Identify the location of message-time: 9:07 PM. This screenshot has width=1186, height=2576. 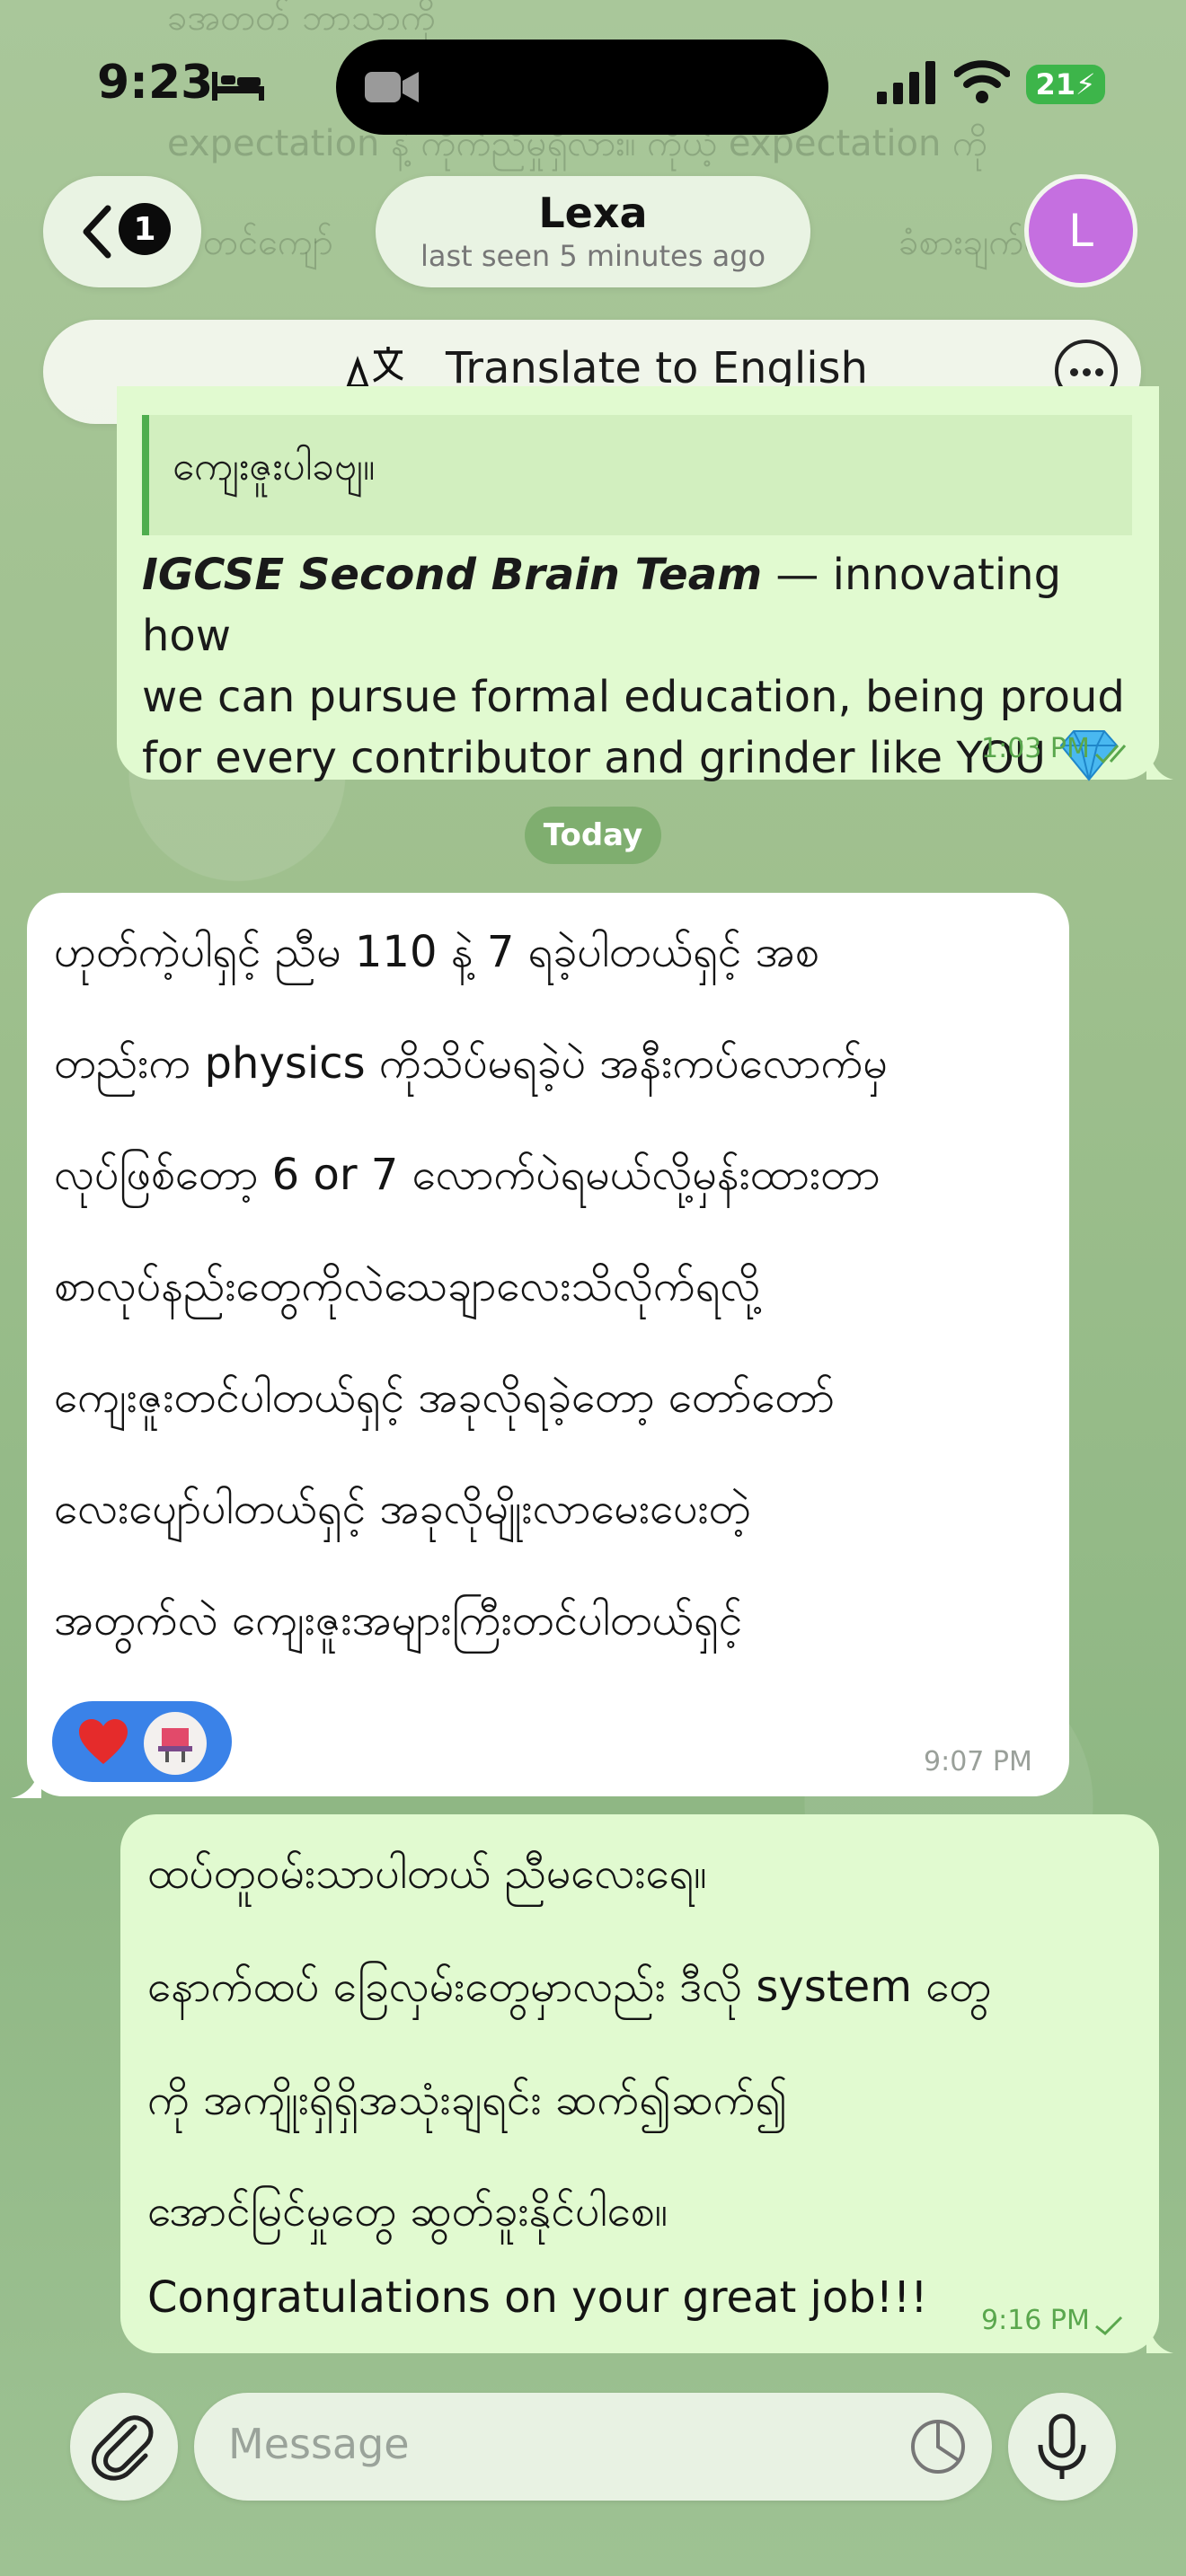
(978, 1762).